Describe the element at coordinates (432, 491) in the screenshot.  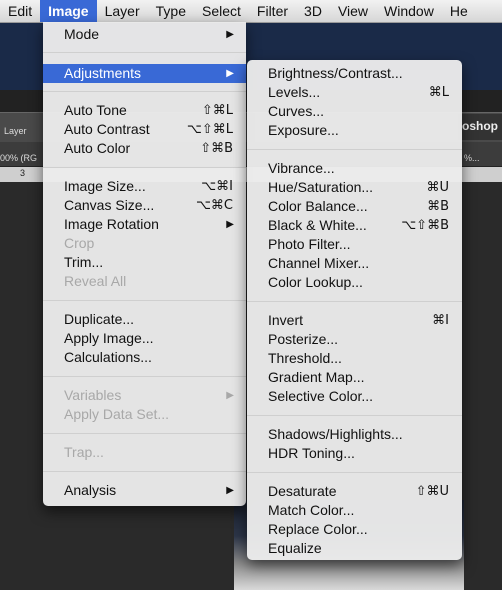
I see `shortcut-label: ⇧⌘U` at that location.